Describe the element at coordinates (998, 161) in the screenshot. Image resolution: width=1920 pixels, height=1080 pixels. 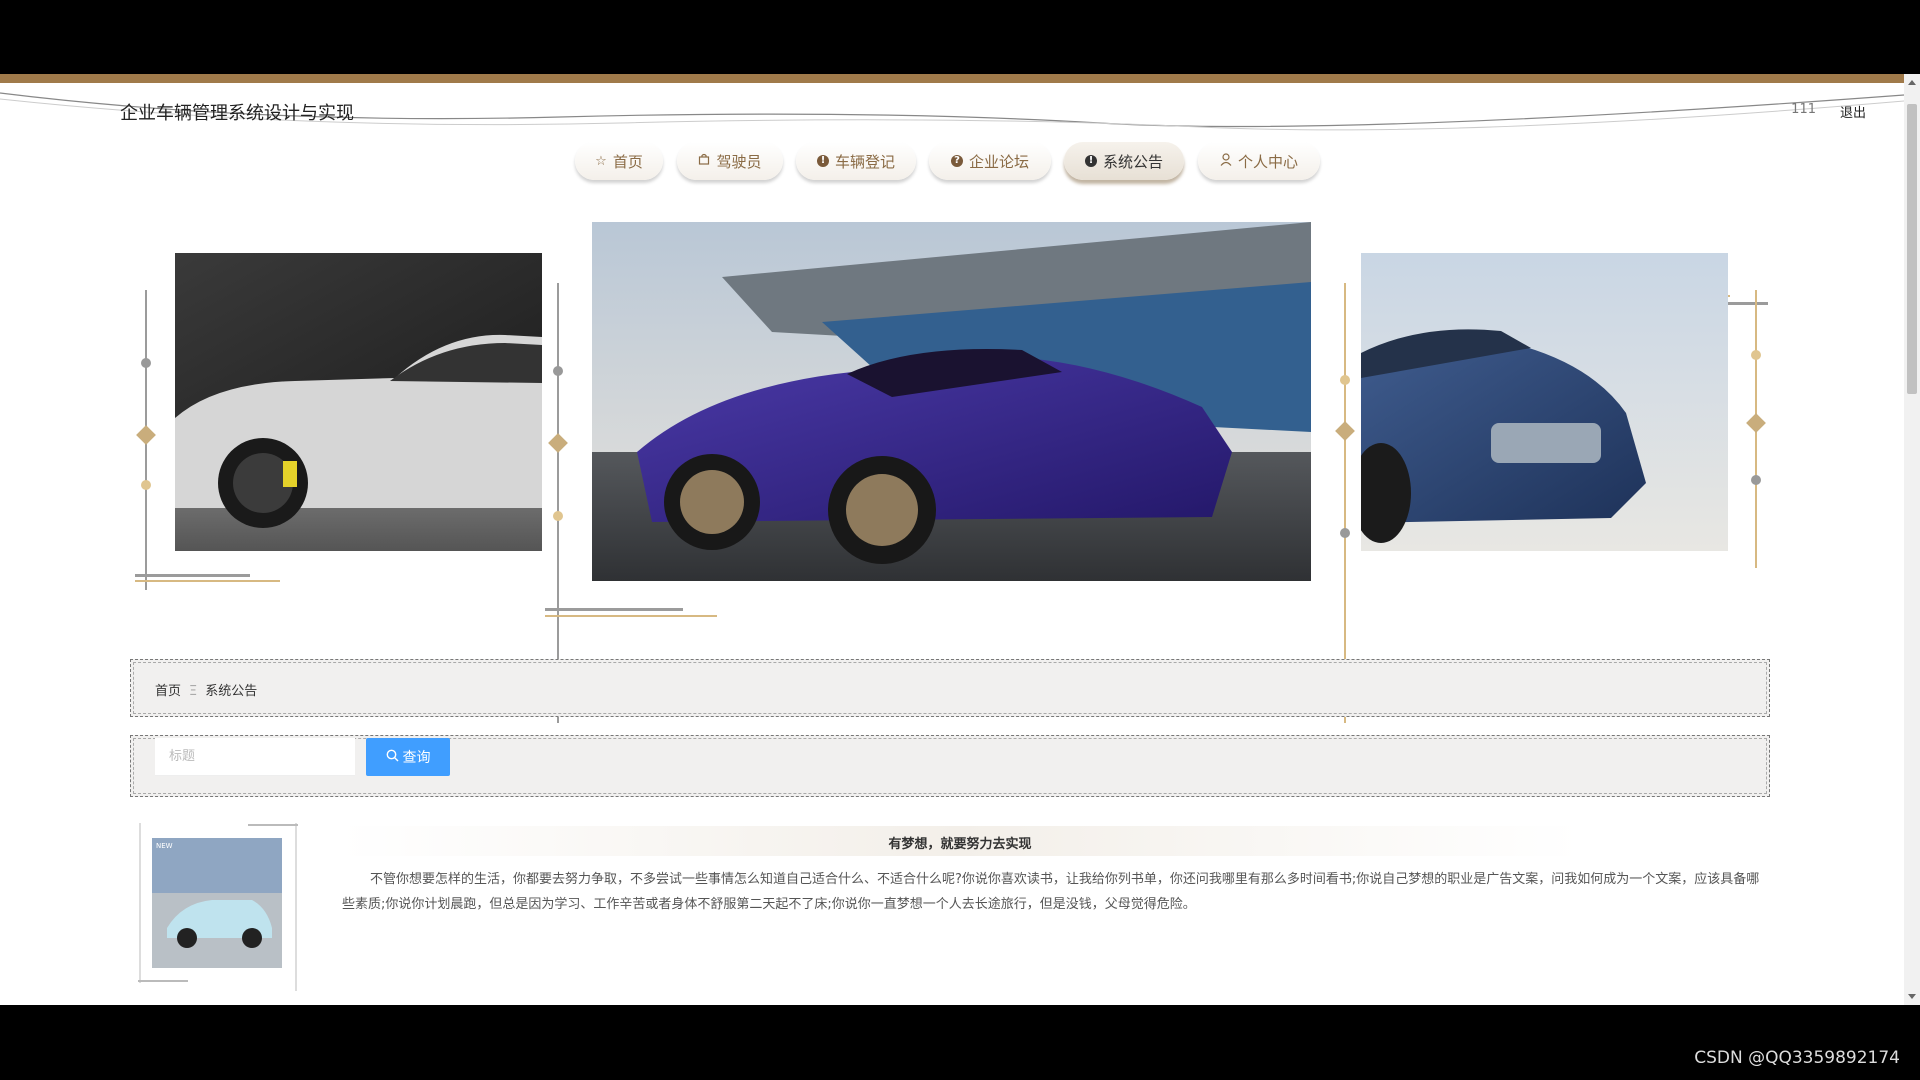
I see `nav-item-label: 企业论坛` at that location.